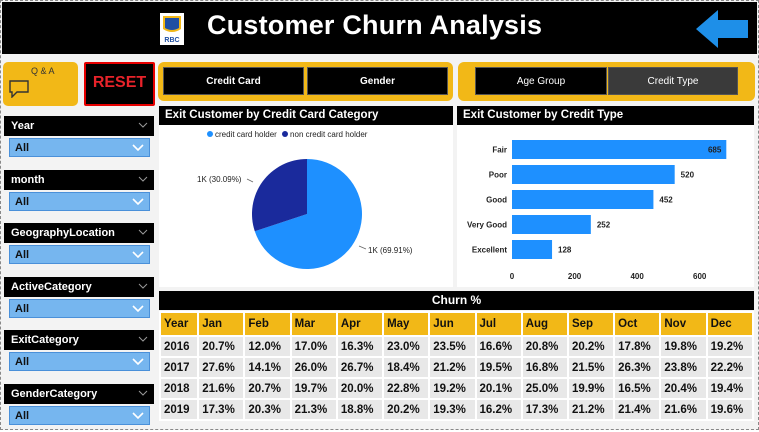  What do you see at coordinates (683, 409) in the screenshot?
I see `churn-value-cell: 21.6%` at bounding box center [683, 409].